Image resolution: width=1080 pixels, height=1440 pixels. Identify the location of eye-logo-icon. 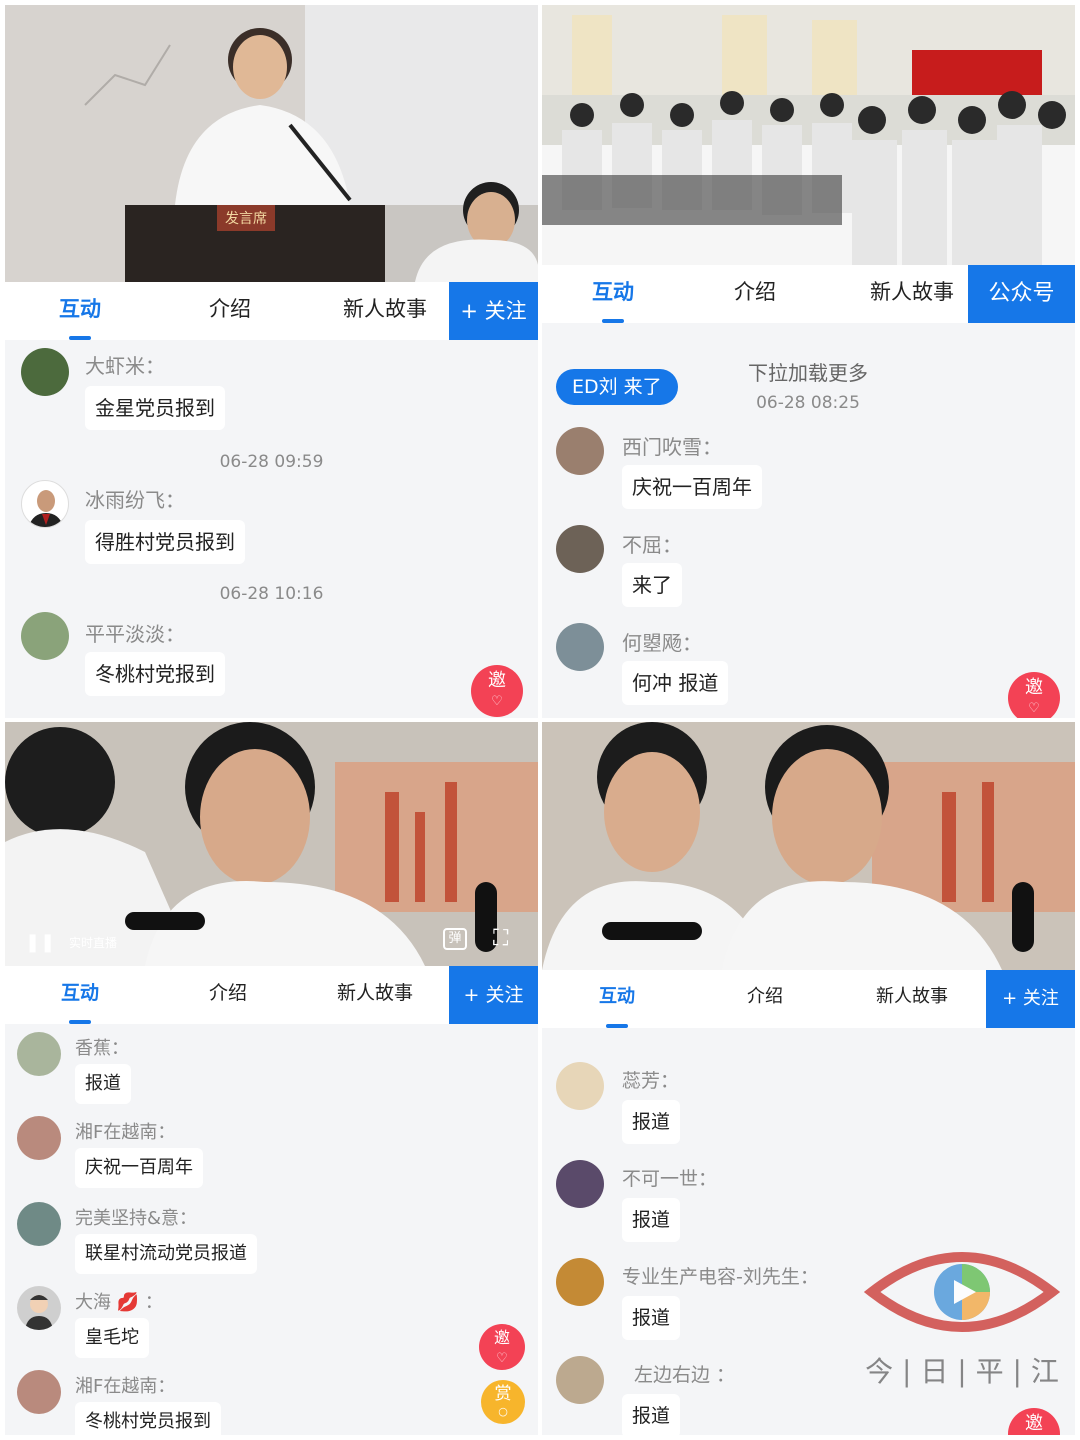
(962, 1292).